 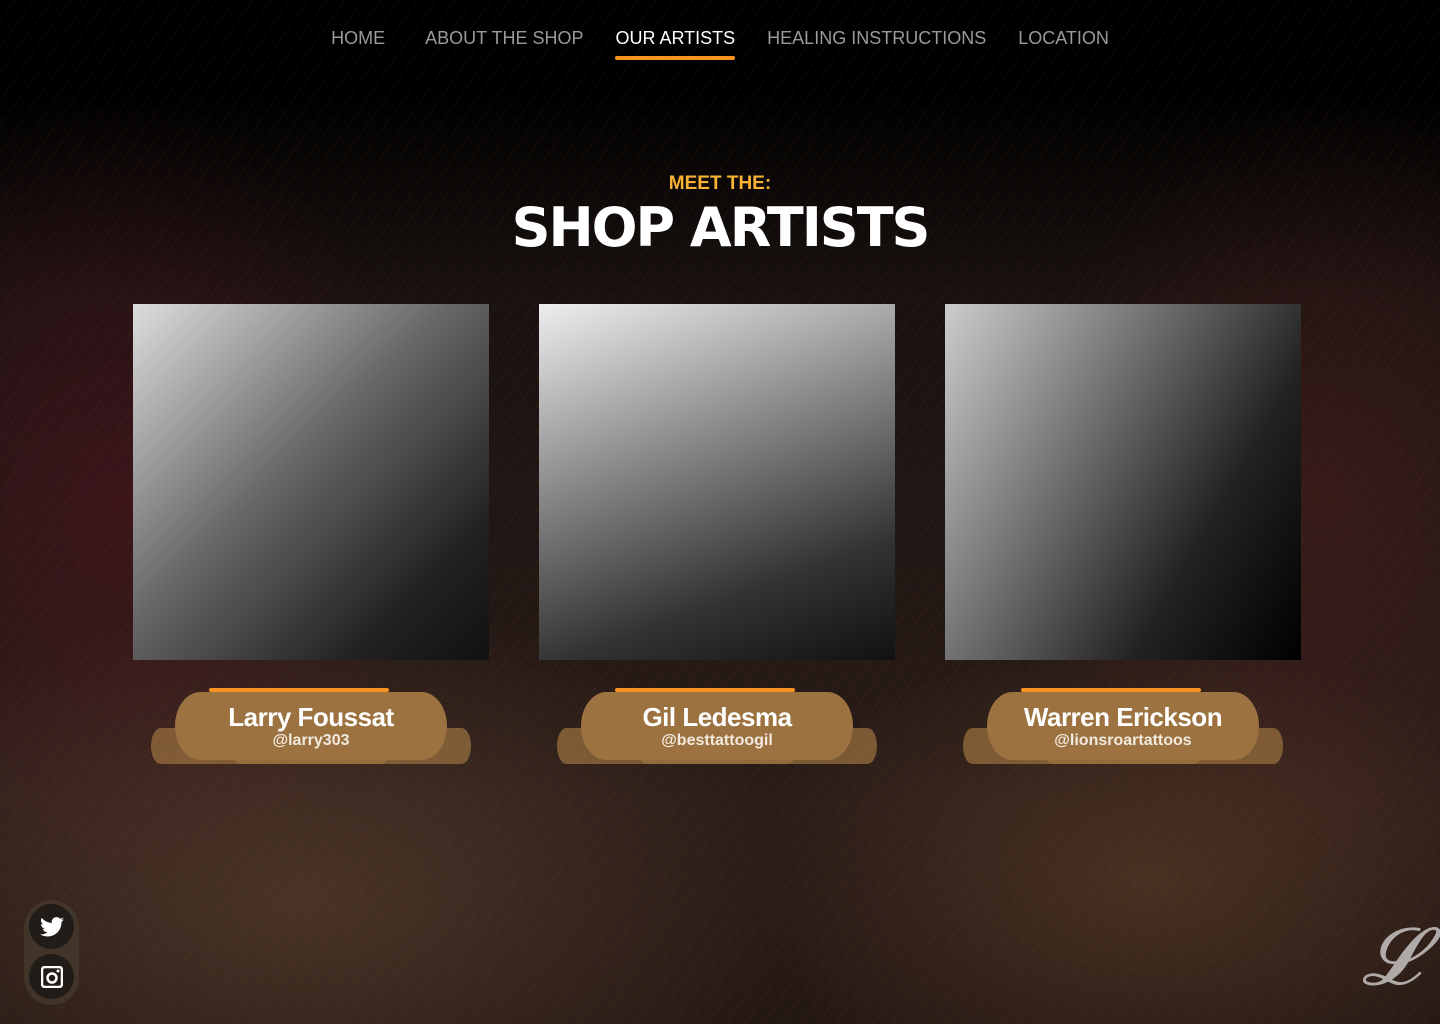 I want to click on nav-home: HOME, so click(x=358, y=44).